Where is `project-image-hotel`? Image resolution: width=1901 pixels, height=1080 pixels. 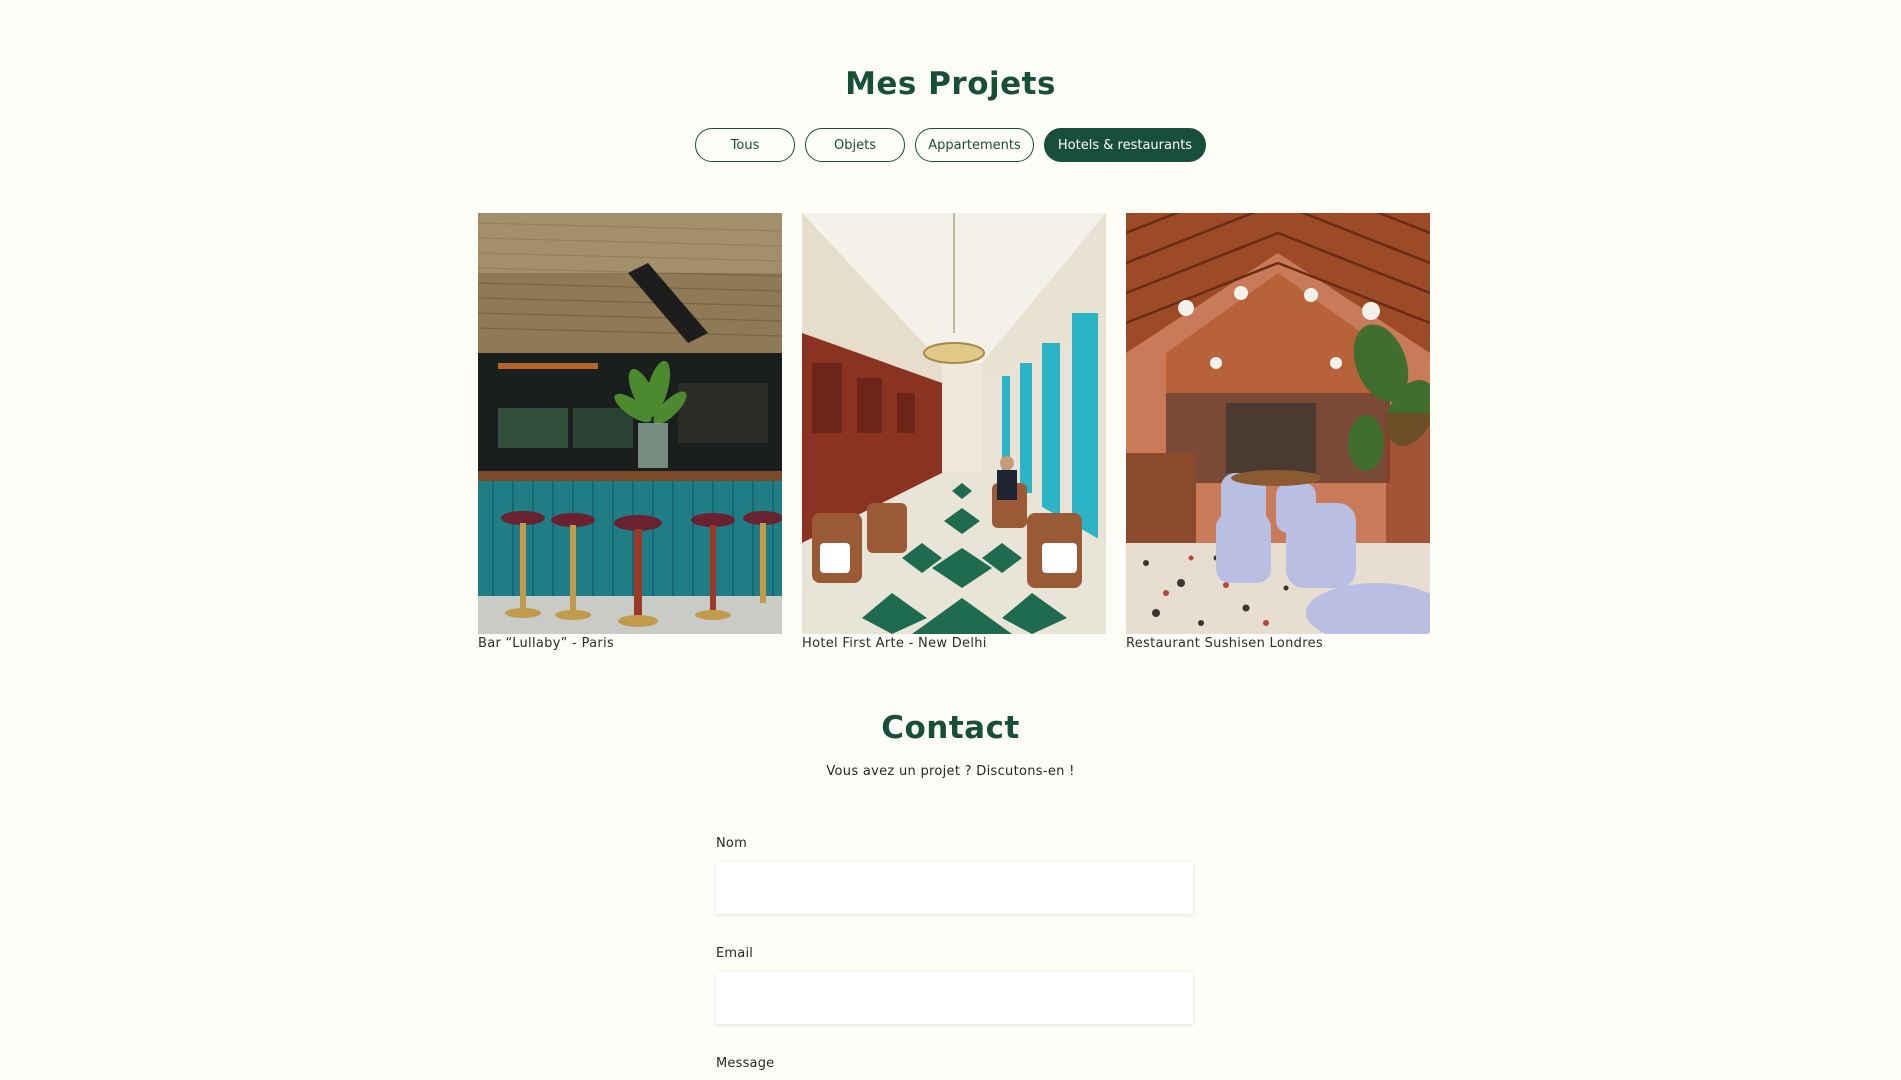 project-image-hotel is located at coordinates (954, 423).